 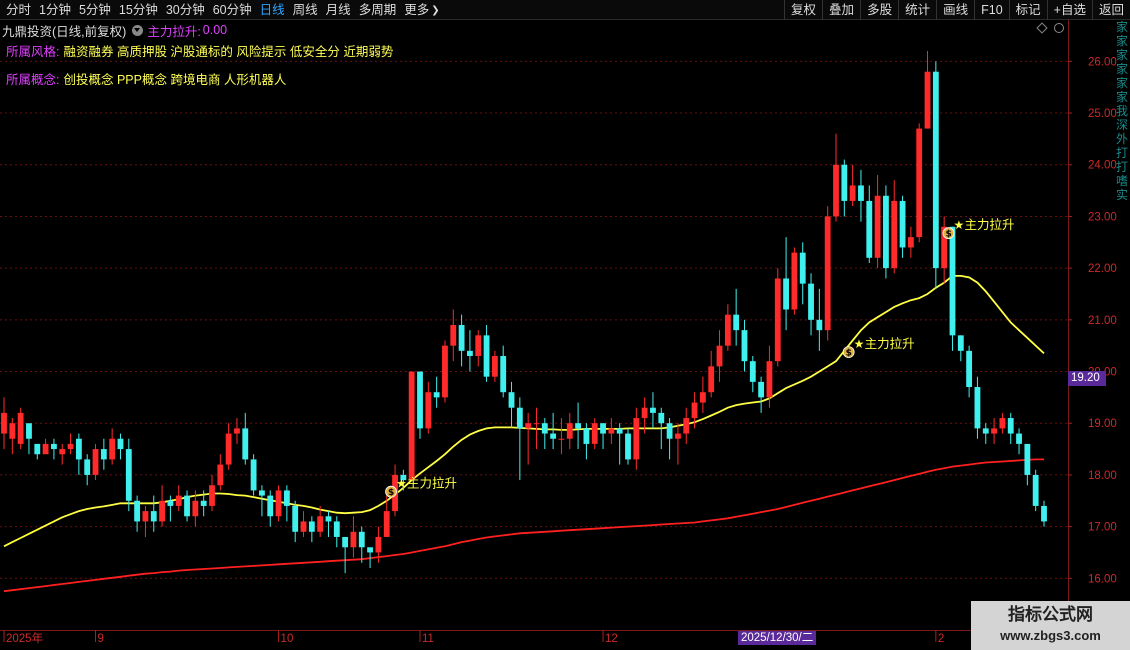 What do you see at coordinates (1050, 614) in the screenshot?
I see `watermark-title: 指标公式网` at bounding box center [1050, 614].